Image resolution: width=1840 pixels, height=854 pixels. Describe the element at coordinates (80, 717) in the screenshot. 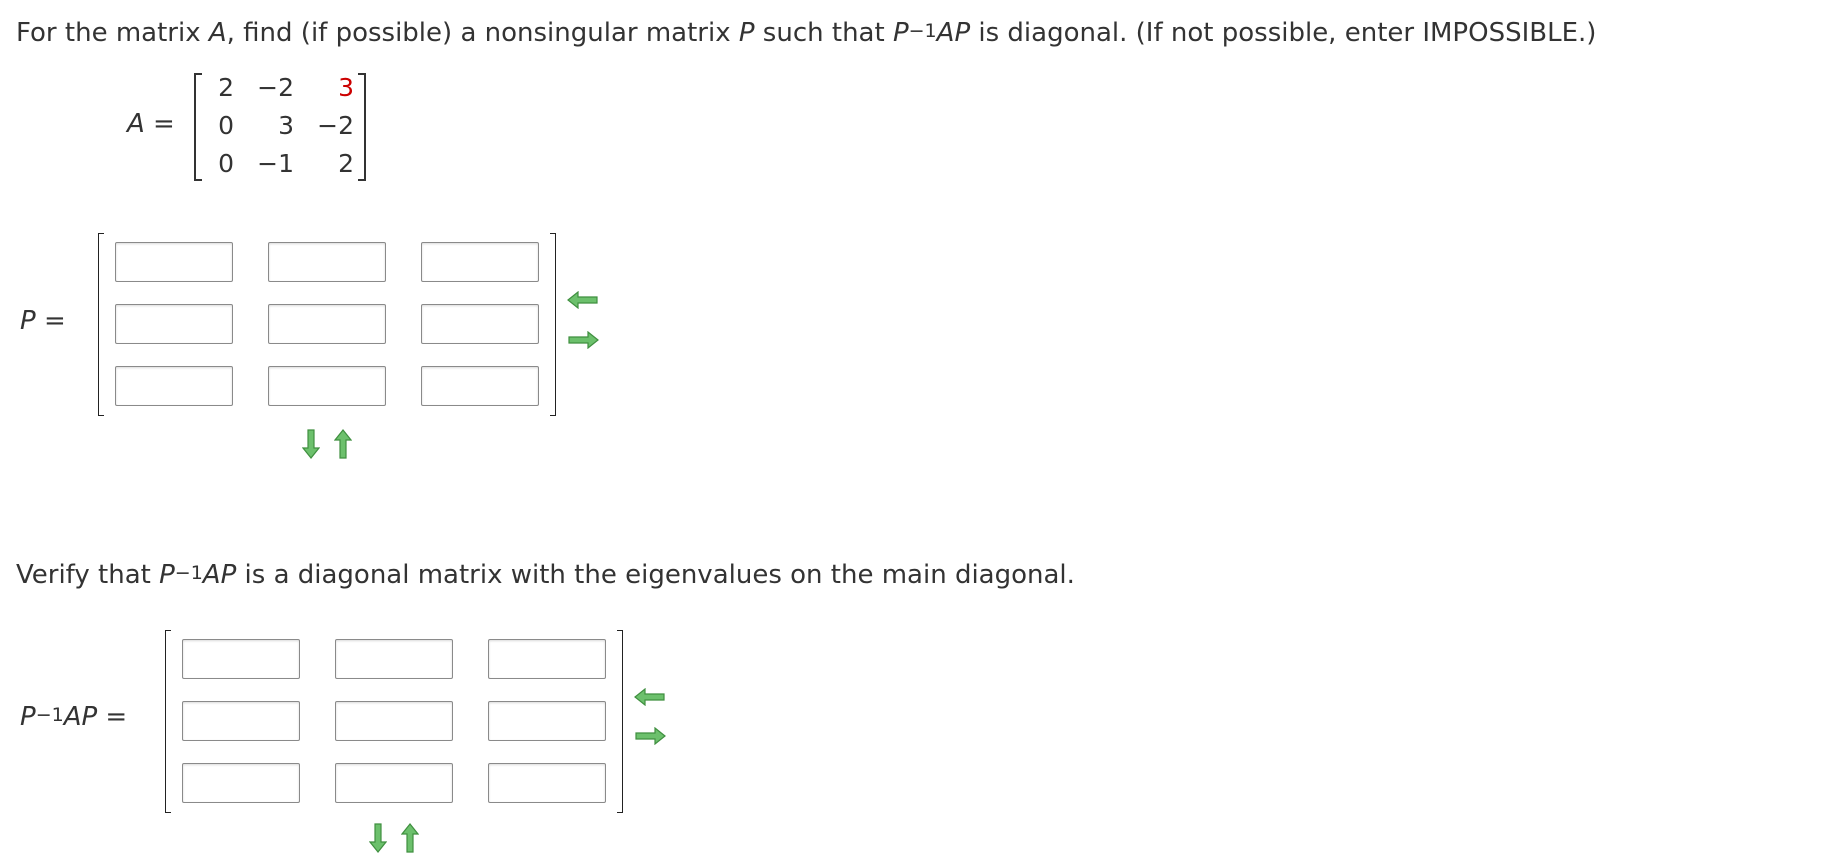

I see `label-ap: AP` at that location.